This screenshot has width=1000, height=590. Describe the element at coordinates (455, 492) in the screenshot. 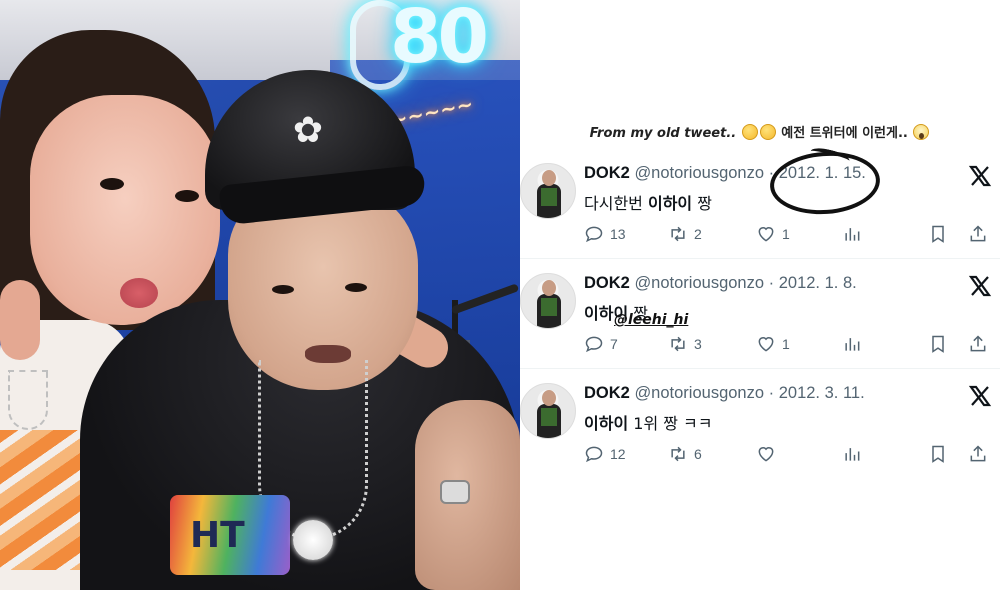

I see `ring` at that location.